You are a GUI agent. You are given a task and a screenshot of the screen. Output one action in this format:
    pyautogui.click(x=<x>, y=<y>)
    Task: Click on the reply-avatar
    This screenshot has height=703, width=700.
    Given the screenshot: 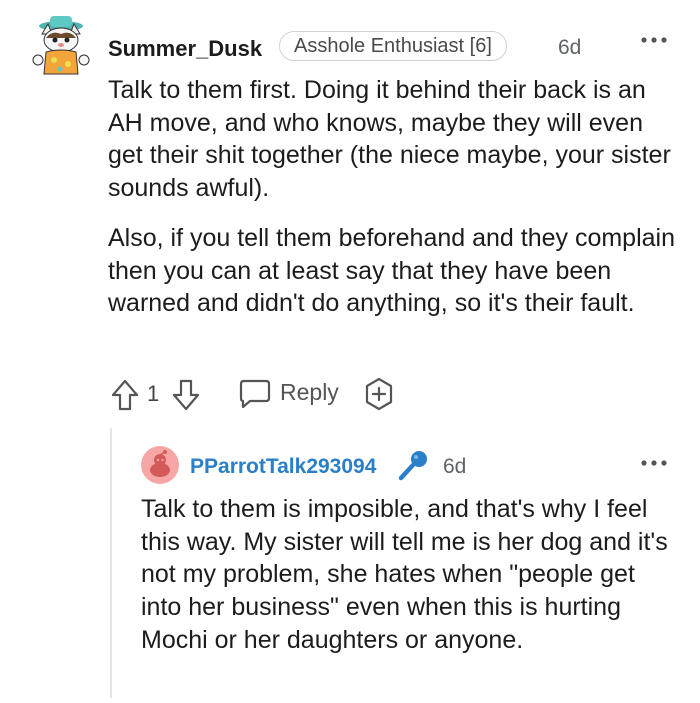 What is the action you would take?
    pyautogui.click(x=160, y=465)
    